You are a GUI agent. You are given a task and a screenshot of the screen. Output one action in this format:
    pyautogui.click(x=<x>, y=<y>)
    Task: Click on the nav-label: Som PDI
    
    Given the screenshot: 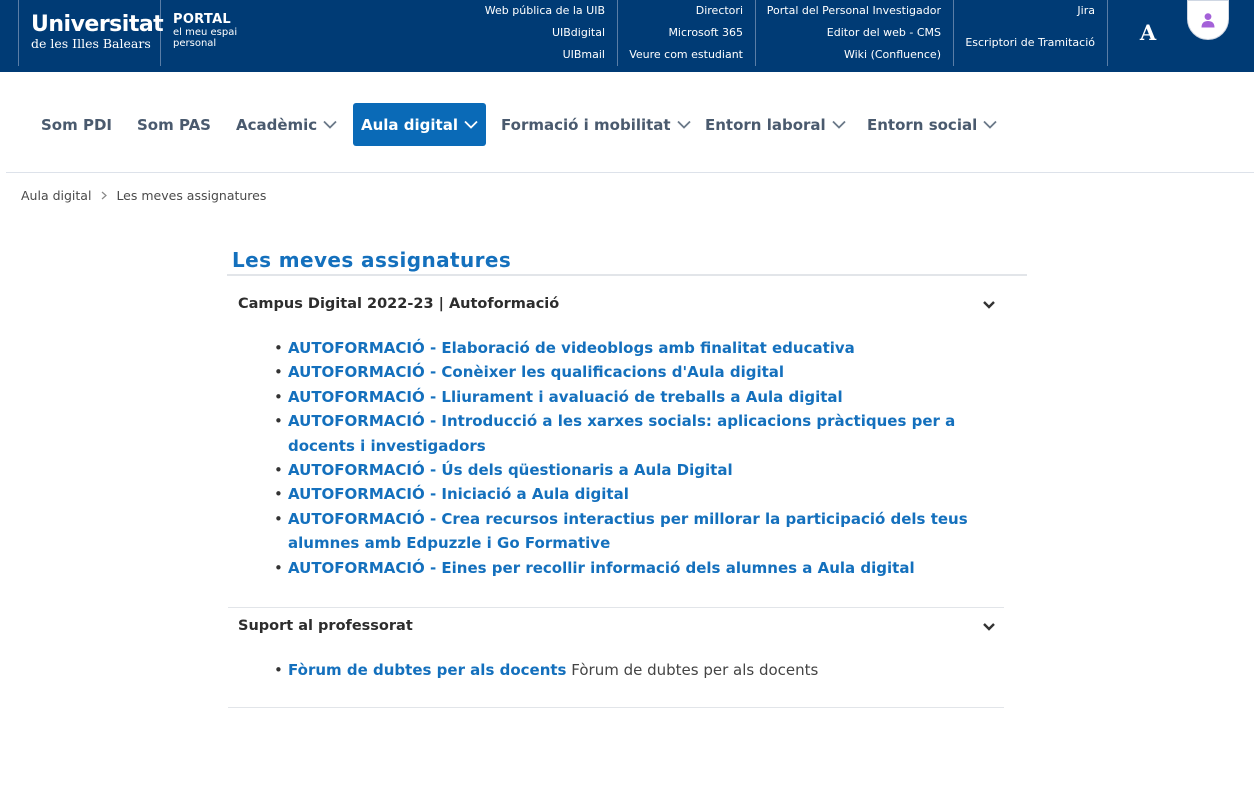 What is the action you would take?
    pyautogui.click(x=76, y=124)
    